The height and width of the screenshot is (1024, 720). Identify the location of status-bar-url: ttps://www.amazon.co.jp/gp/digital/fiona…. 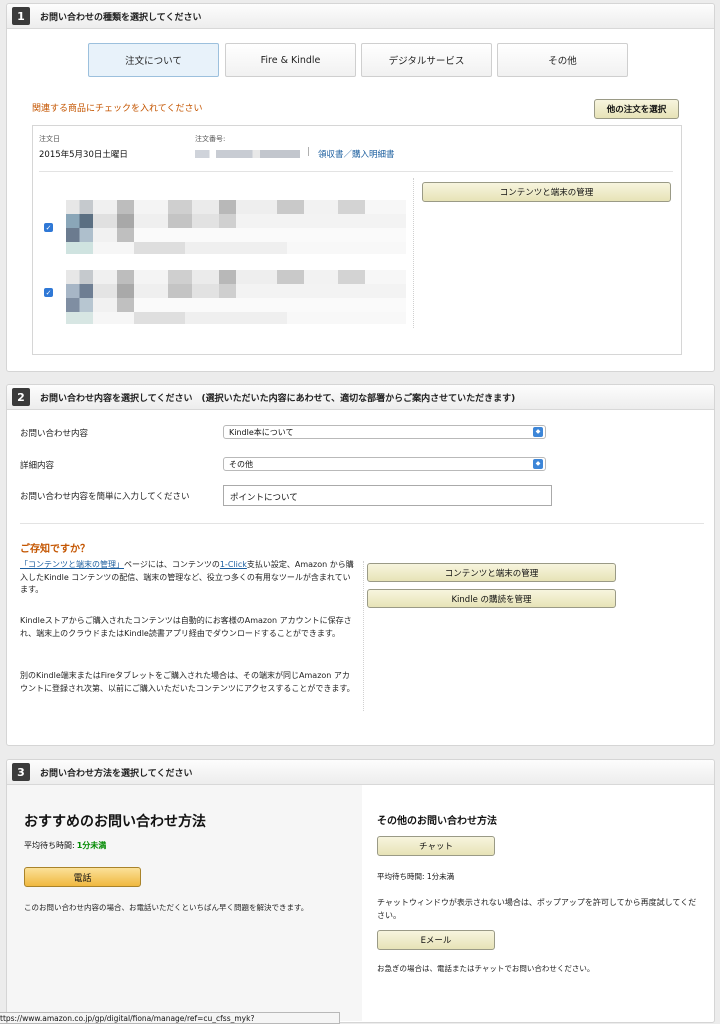
(170, 1018).